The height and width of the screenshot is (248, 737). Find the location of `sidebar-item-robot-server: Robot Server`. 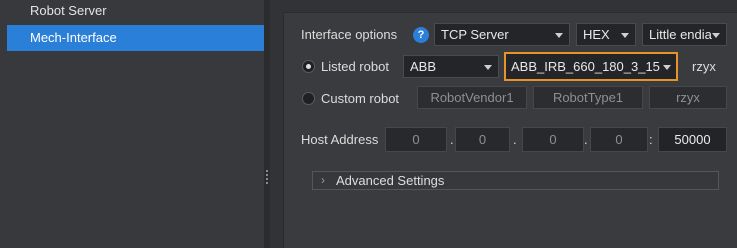

sidebar-item-robot-server: Robot Server is located at coordinates (135, 12).